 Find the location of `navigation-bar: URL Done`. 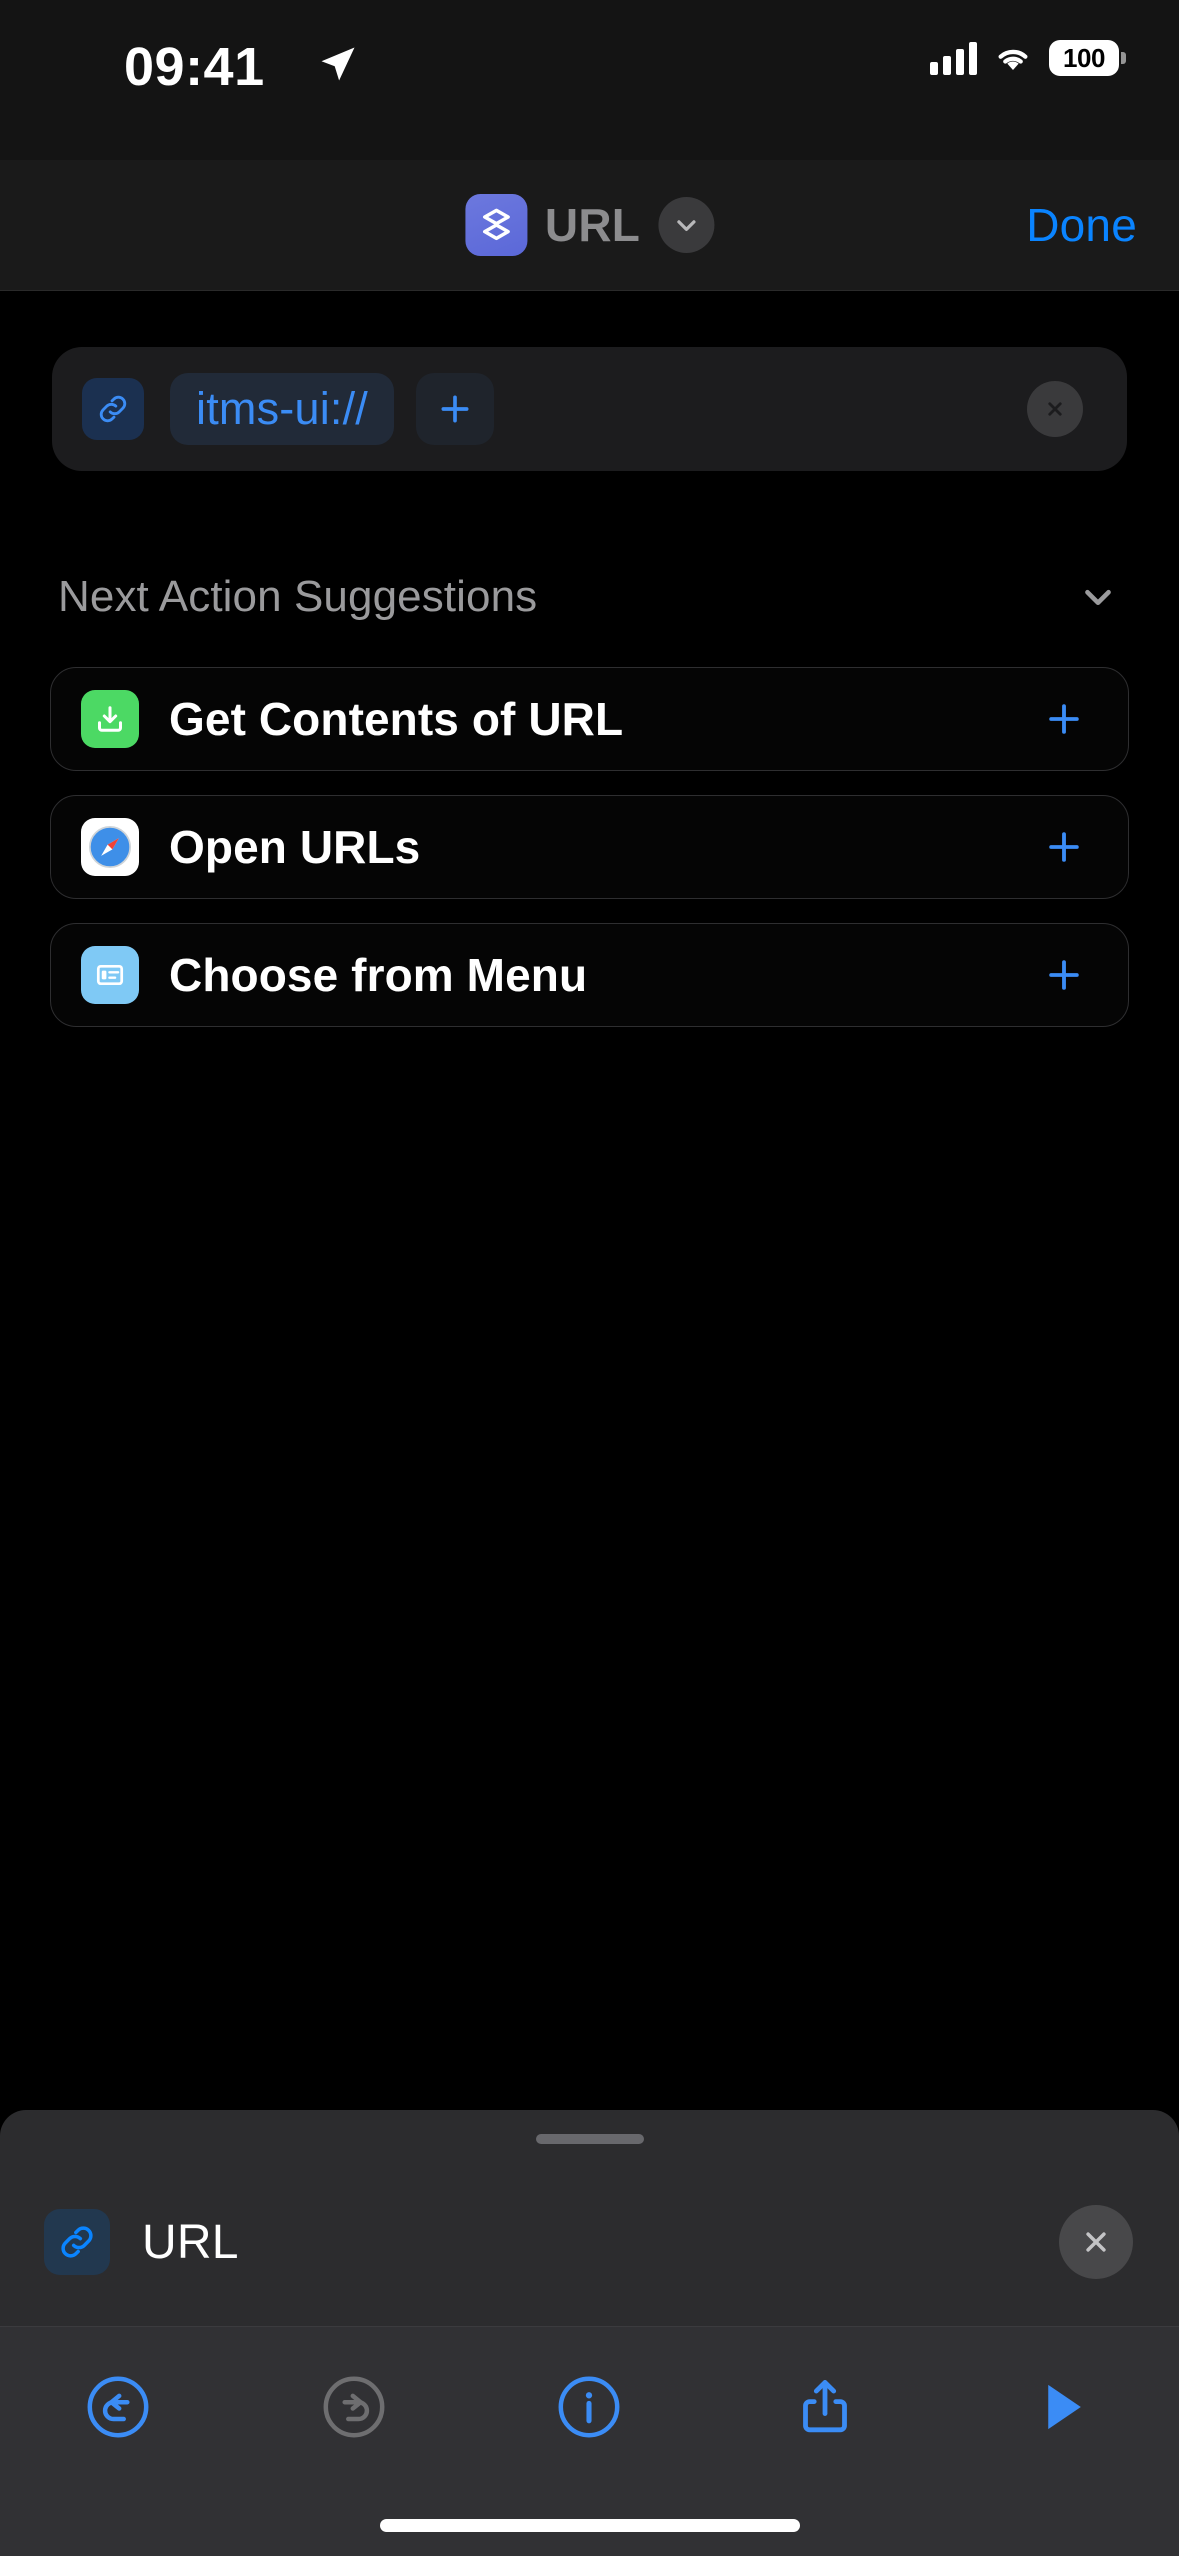

navigation-bar: URL Done is located at coordinates (589, 225).